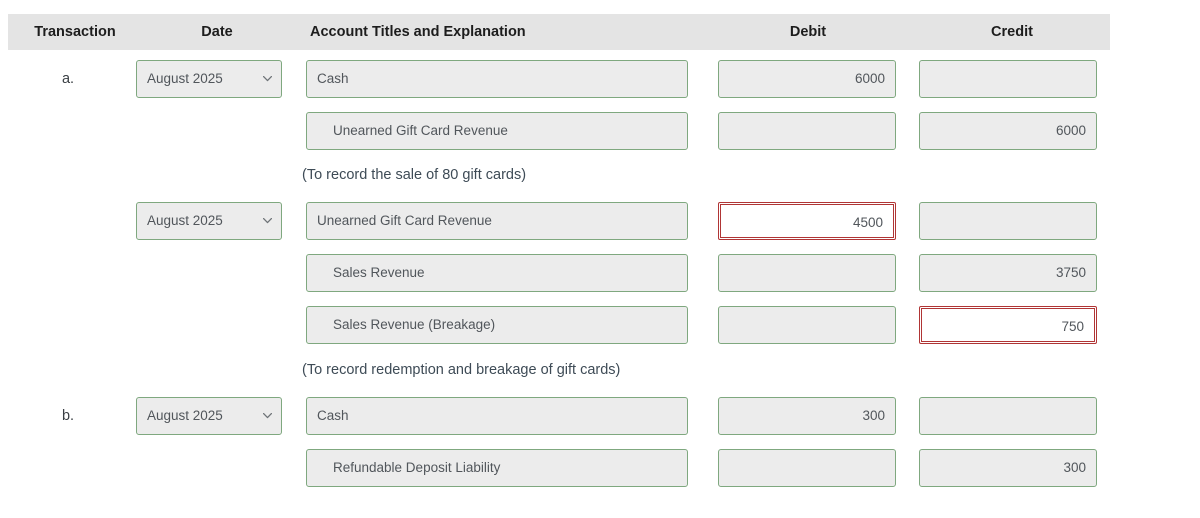 This screenshot has height=518, width=1200. What do you see at coordinates (217, 32) in the screenshot?
I see `column-header-date: Date` at bounding box center [217, 32].